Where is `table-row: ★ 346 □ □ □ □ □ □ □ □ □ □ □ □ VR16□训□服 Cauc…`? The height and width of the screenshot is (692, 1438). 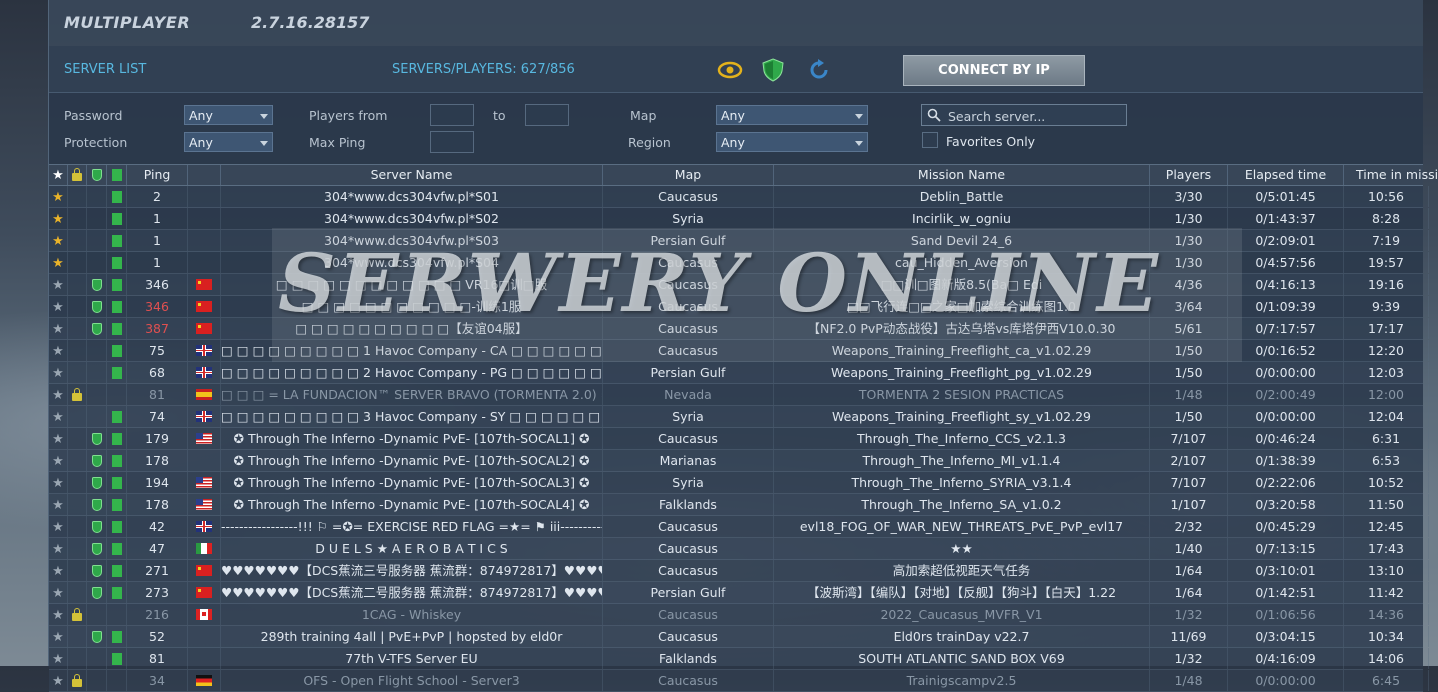
table-row: ★ 346 □ □ □ □ □ □ □ □ □ □ □ □ VR16□训□服 Cauc… is located at coordinates (739, 285).